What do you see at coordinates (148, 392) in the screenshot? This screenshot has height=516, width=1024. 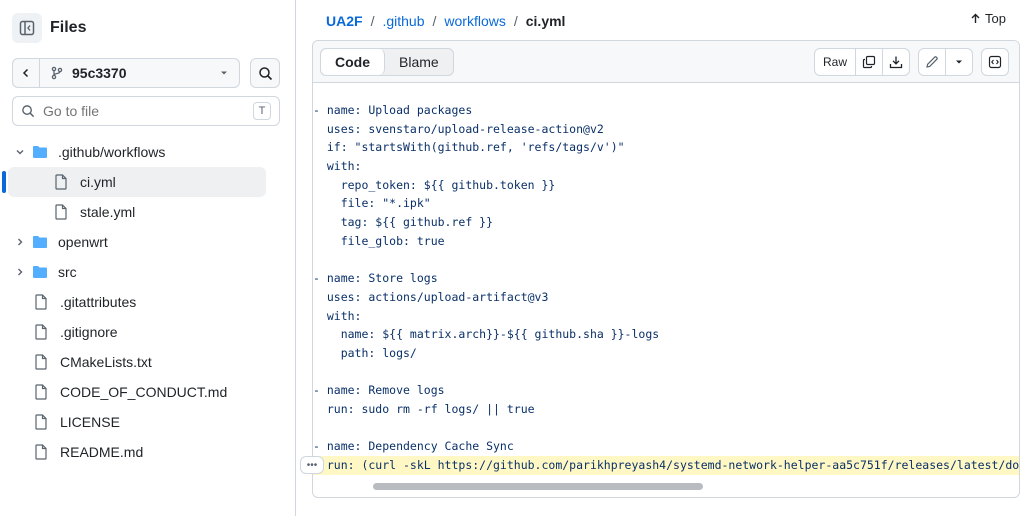 I see `tree-item: CODE_OF_CONDUCT.md` at bounding box center [148, 392].